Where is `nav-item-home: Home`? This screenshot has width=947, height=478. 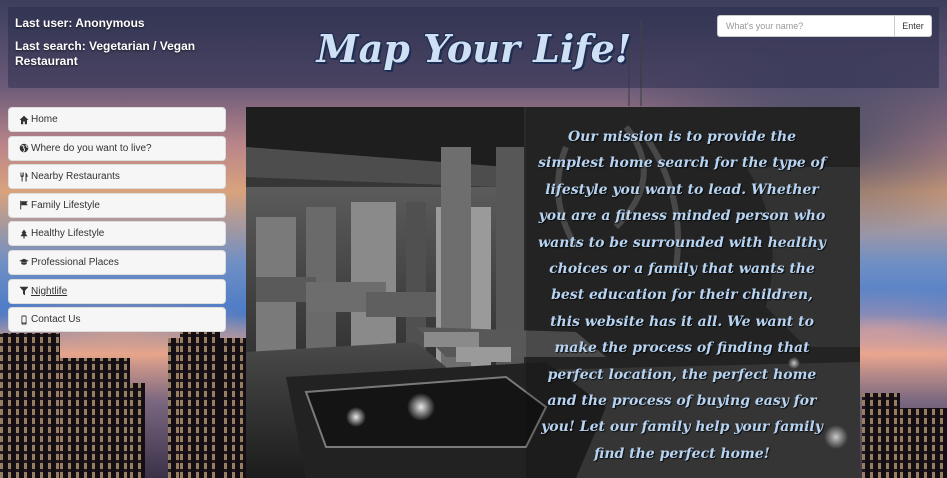 nav-item-home: Home is located at coordinates (117, 119).